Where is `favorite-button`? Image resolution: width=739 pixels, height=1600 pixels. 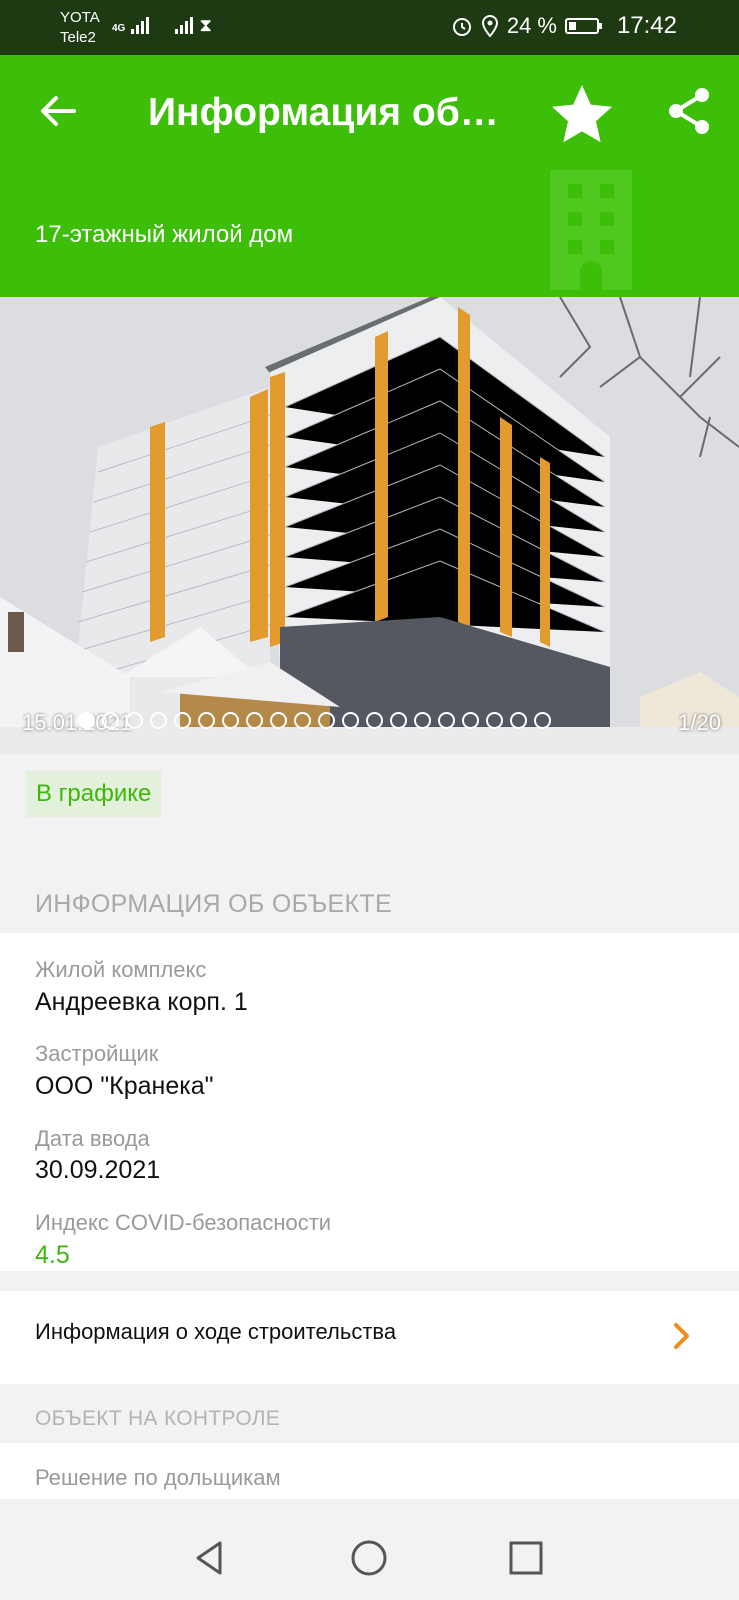
favorite-button is located at coordinates (582, 113).